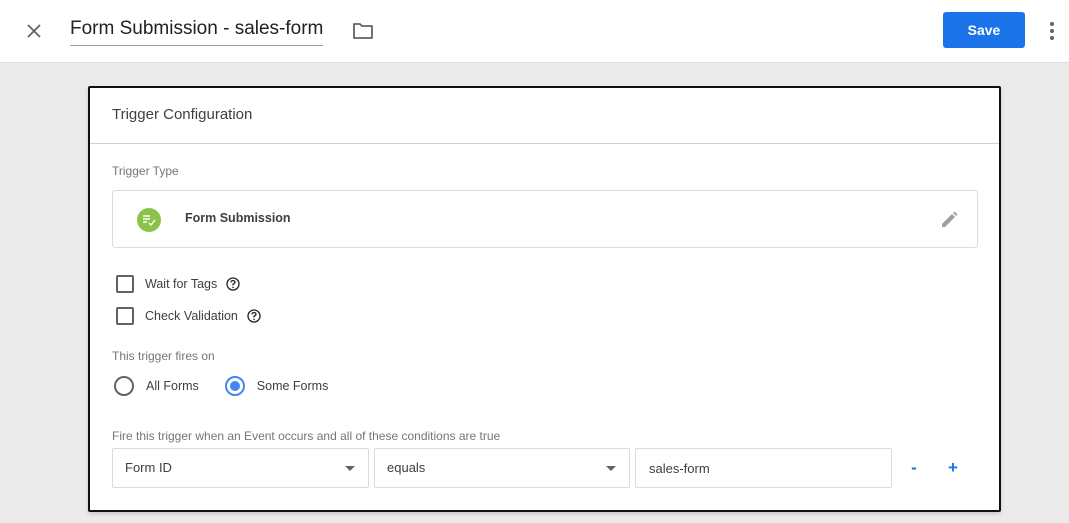 The height and width of the screenshot is (523, 1069). I want to click on option-wait-for-tags: Wait for Tags, so click(178, 284).